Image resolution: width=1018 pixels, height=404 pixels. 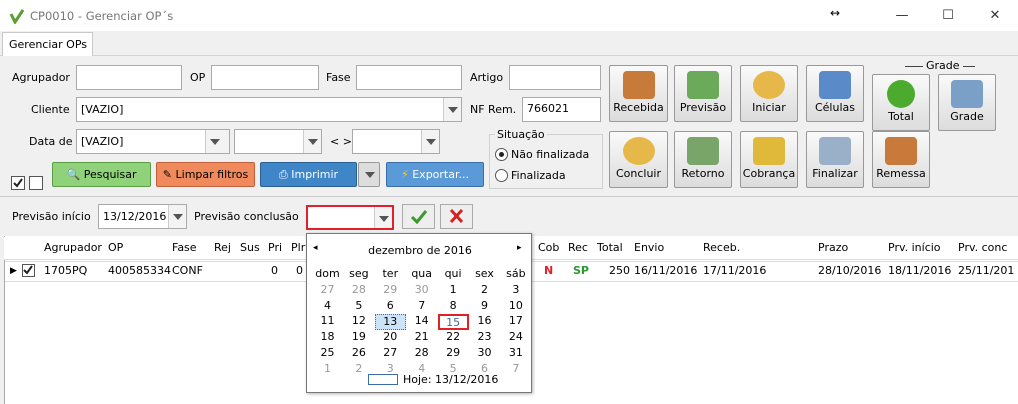 What do you see at coordinates (298, 247) in the screenshot?
I see `col-plr: Plr` at bounding box center [298, 247].